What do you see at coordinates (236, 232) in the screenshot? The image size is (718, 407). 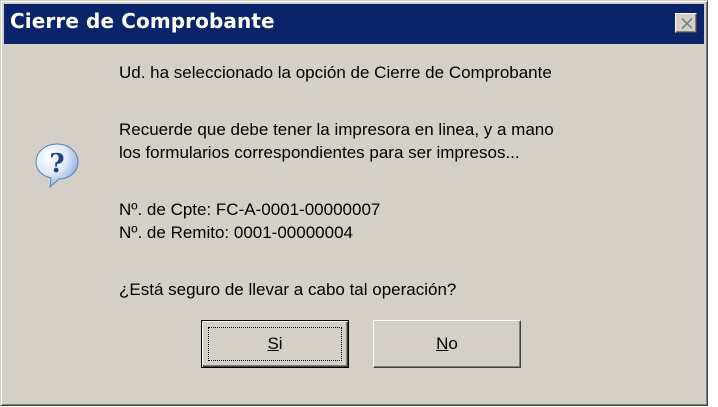 I see `remito-number: Nº. de Remito: 0001-00000004` at bounding box center [236, 232].